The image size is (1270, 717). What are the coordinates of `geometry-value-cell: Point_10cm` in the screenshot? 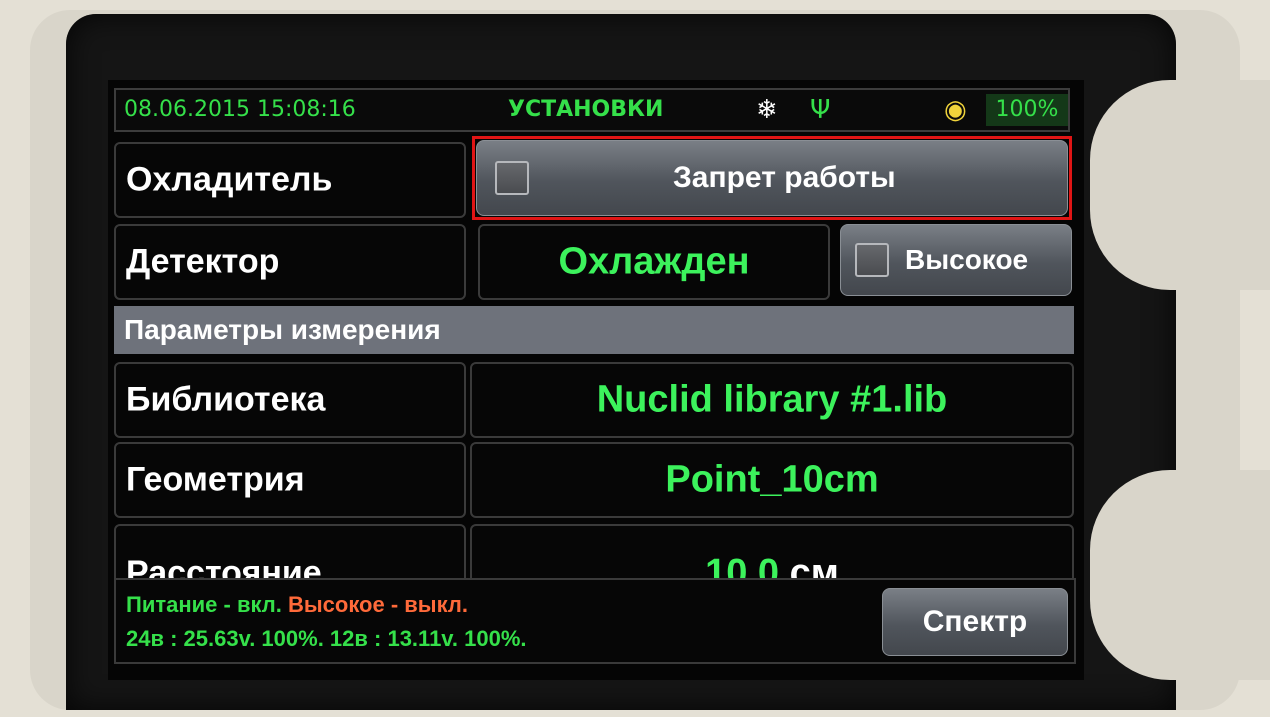 It's located at (772, 480).